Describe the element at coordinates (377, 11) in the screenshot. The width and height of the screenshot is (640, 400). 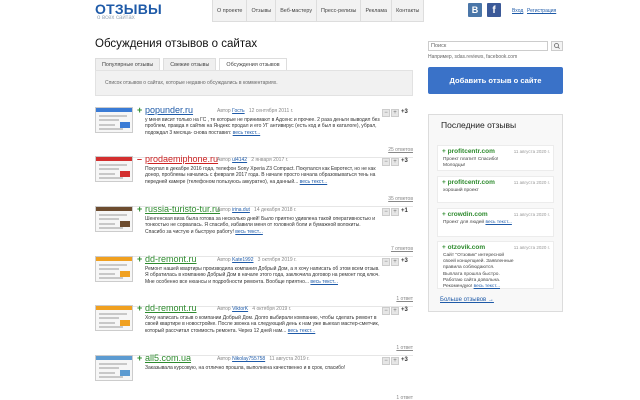
I see `nav-ads: Реклама` at that location.